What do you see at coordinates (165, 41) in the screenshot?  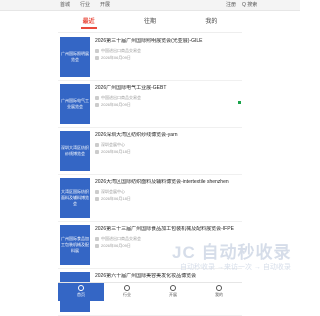 I see `exhibition-title: 2026第三十届广州国际照明展览会(光亚展)-GILE` at bounding box center [165, 41].